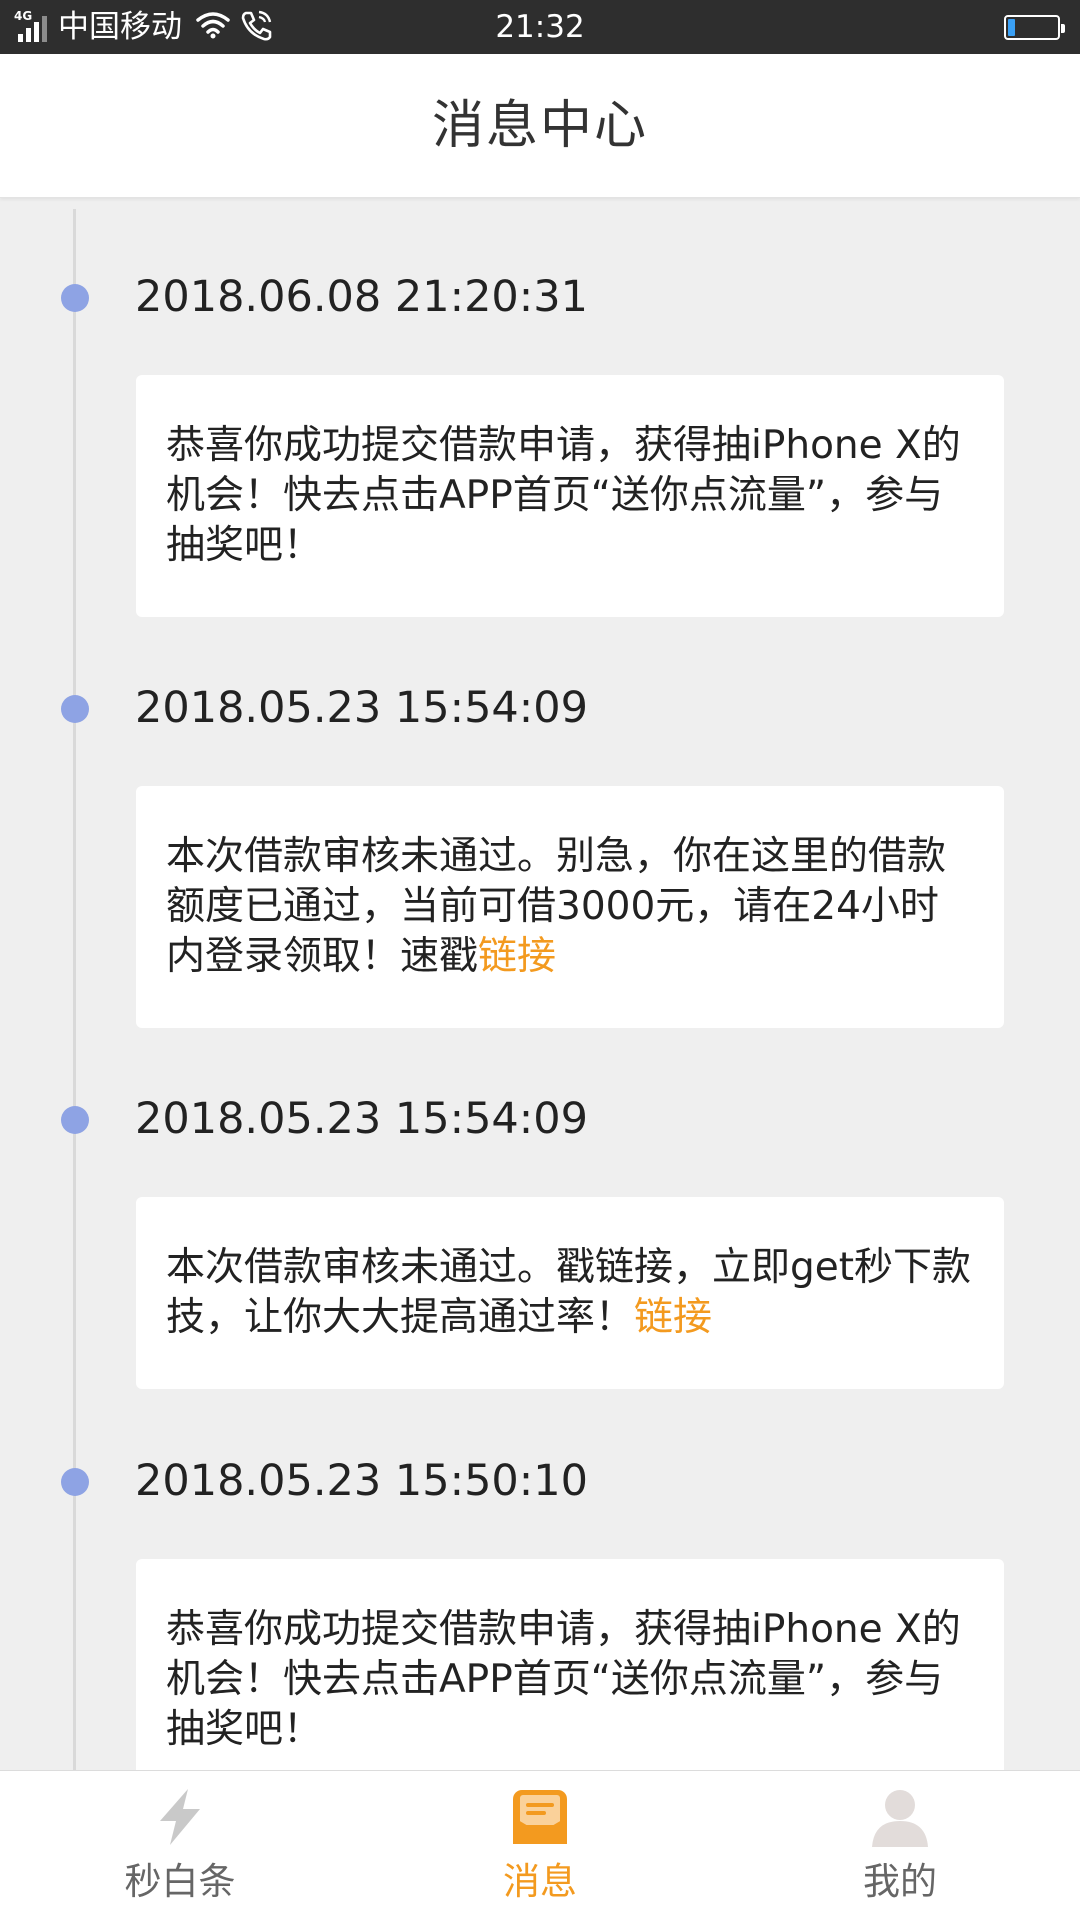 The height and width of the screenshot is (1920, 1080). What do you see at coordinates (540, 1817) in the screenshot?
I see `message-icon` at bounding box center [540, 1817].